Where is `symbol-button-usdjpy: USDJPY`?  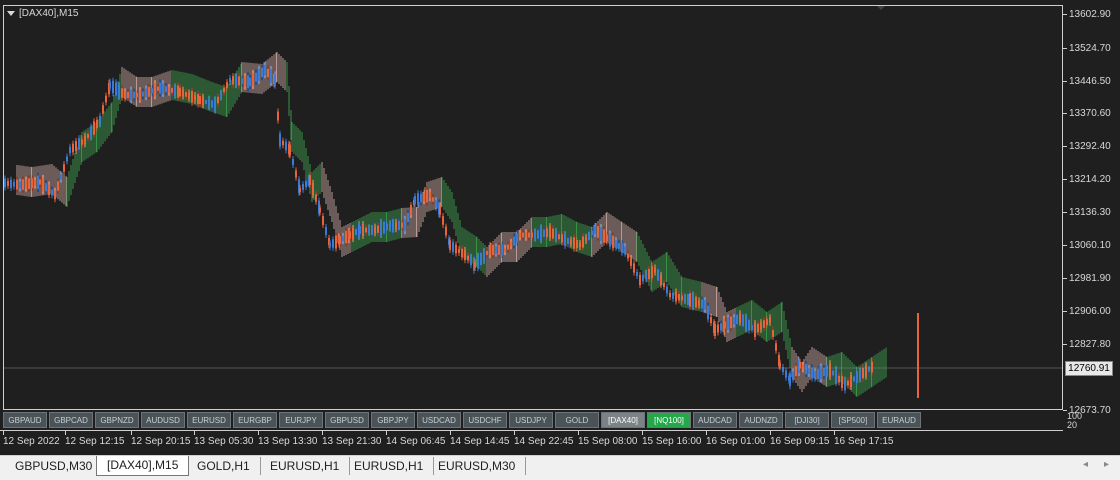
symbol-button-usdjpy: USDJPY is located at coordinates (531, 420).